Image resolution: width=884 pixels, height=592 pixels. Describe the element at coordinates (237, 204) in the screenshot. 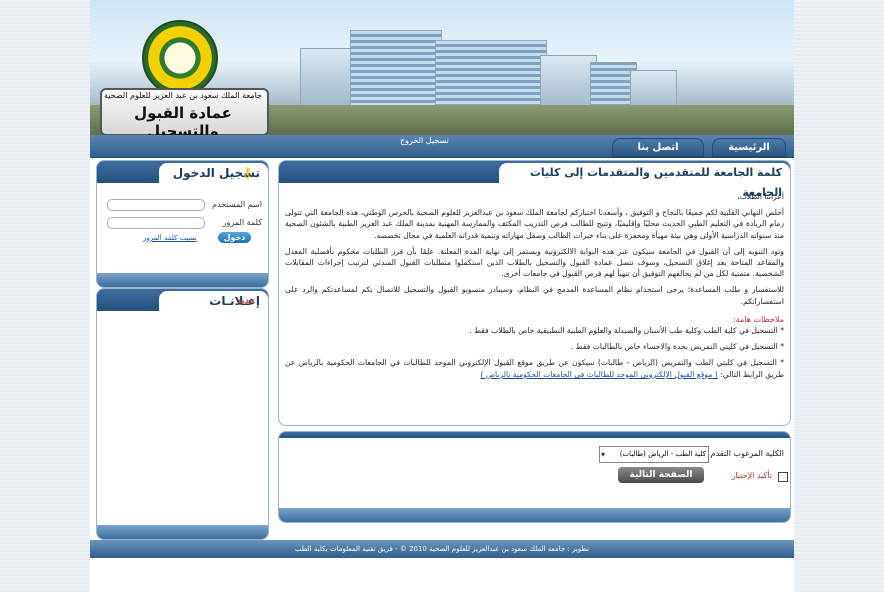

I see `username-label: اسم المستخدم` at that location.